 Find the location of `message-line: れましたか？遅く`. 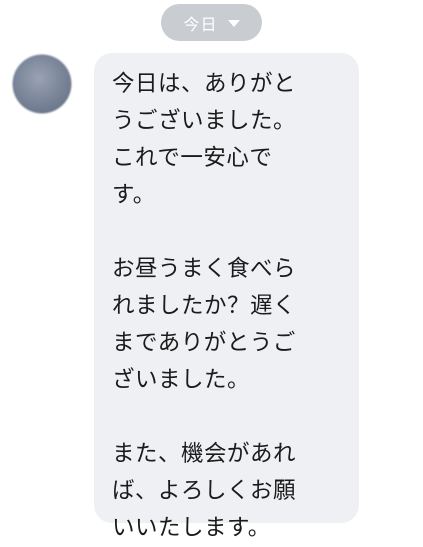

message-line: れましたか？遅く is located at coordinates (204, 306).